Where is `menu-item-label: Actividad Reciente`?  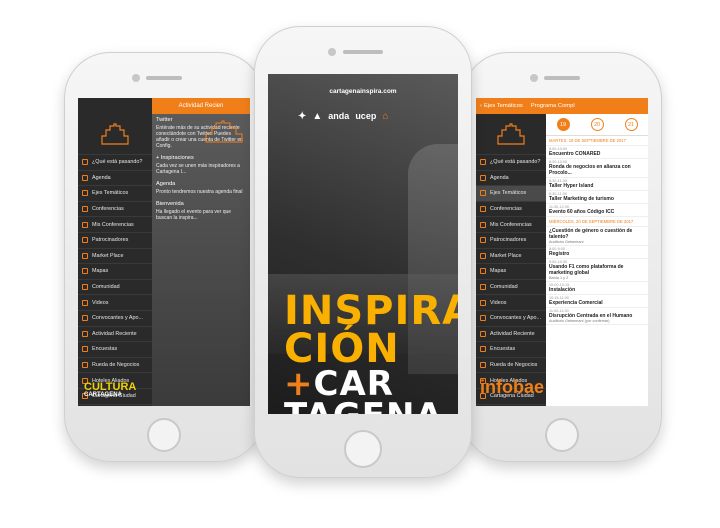 menu-item-label: Actividad Reciente is located at coordinates (512, 333).